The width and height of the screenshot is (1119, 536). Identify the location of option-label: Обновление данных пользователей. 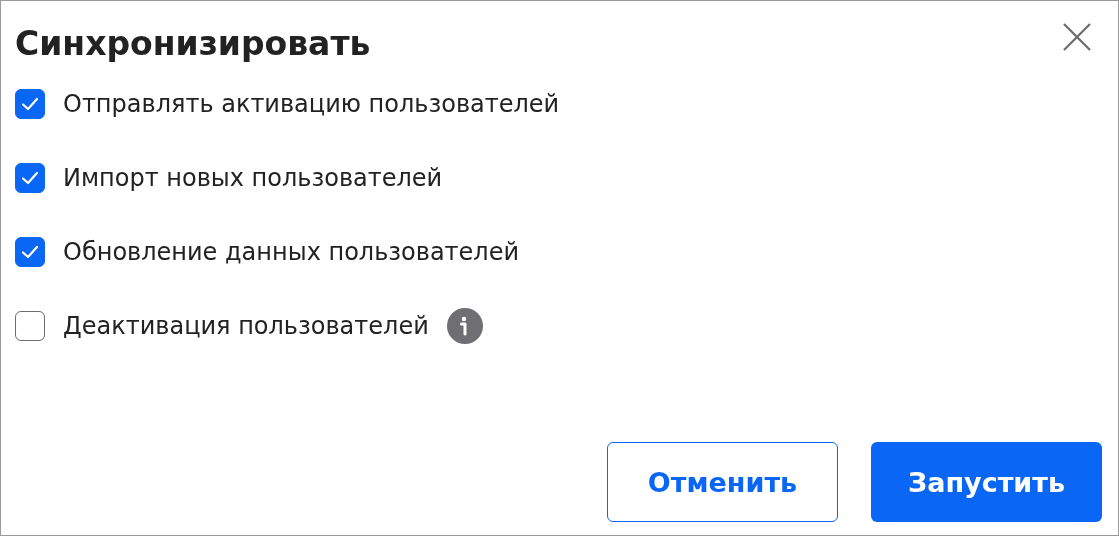
(291, 252).